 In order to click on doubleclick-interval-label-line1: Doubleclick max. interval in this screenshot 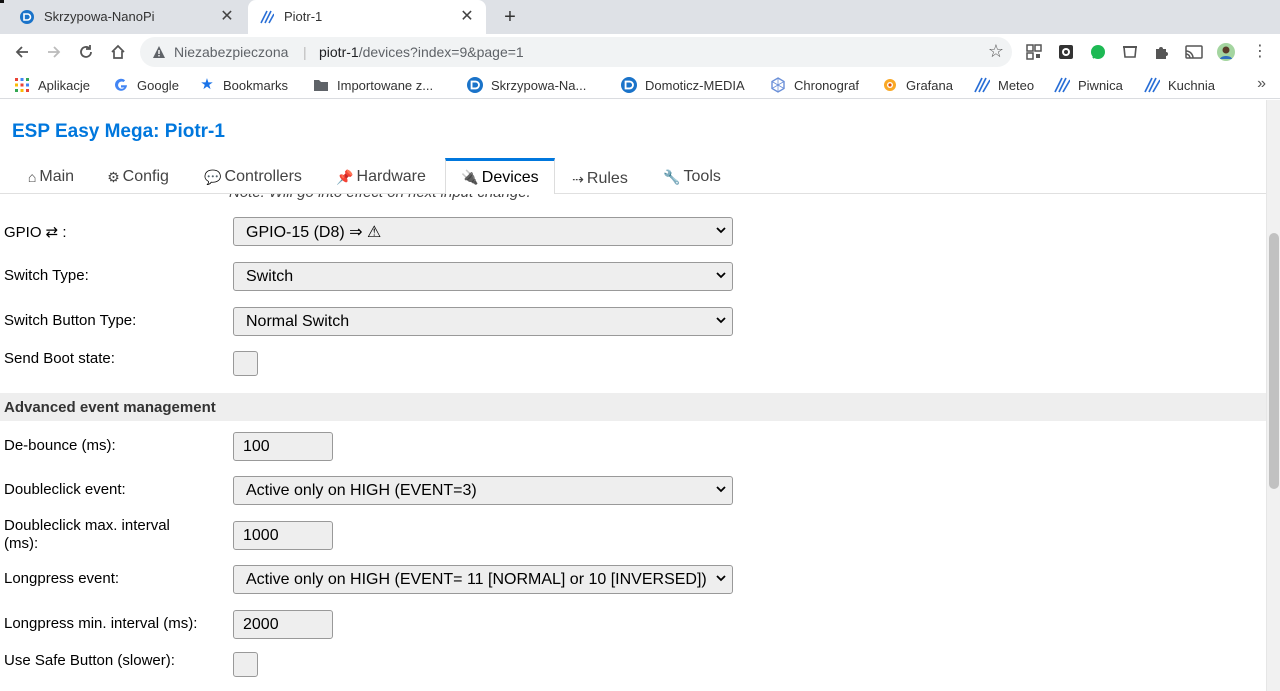, I will do `click(87, 525)`.